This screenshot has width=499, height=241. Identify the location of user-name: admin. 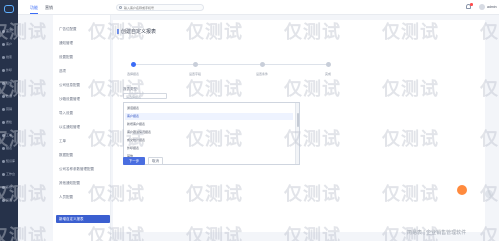
(492, 7).